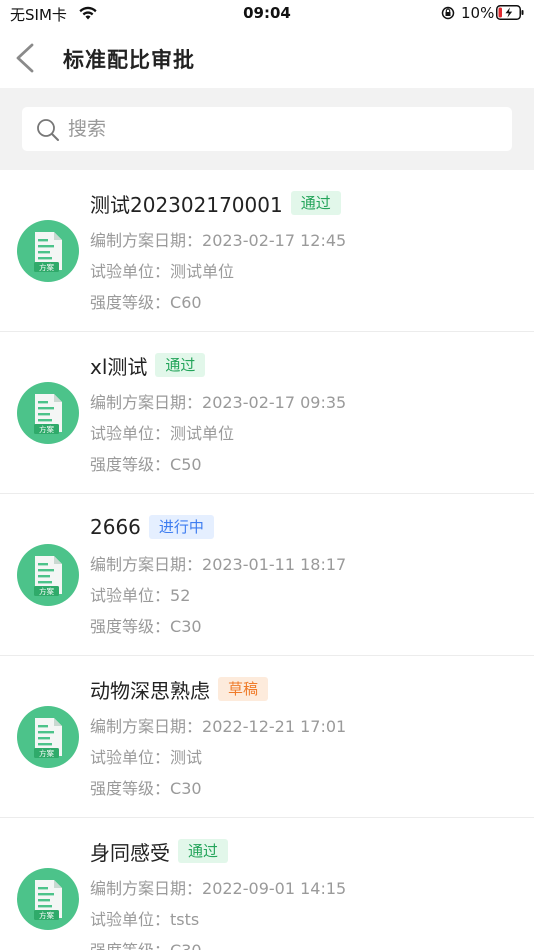  What do you see at coordinates (267, 58) in the screenshot?
I see `navigation-bar: 标准配比审批` at bounding box center [267, 58].